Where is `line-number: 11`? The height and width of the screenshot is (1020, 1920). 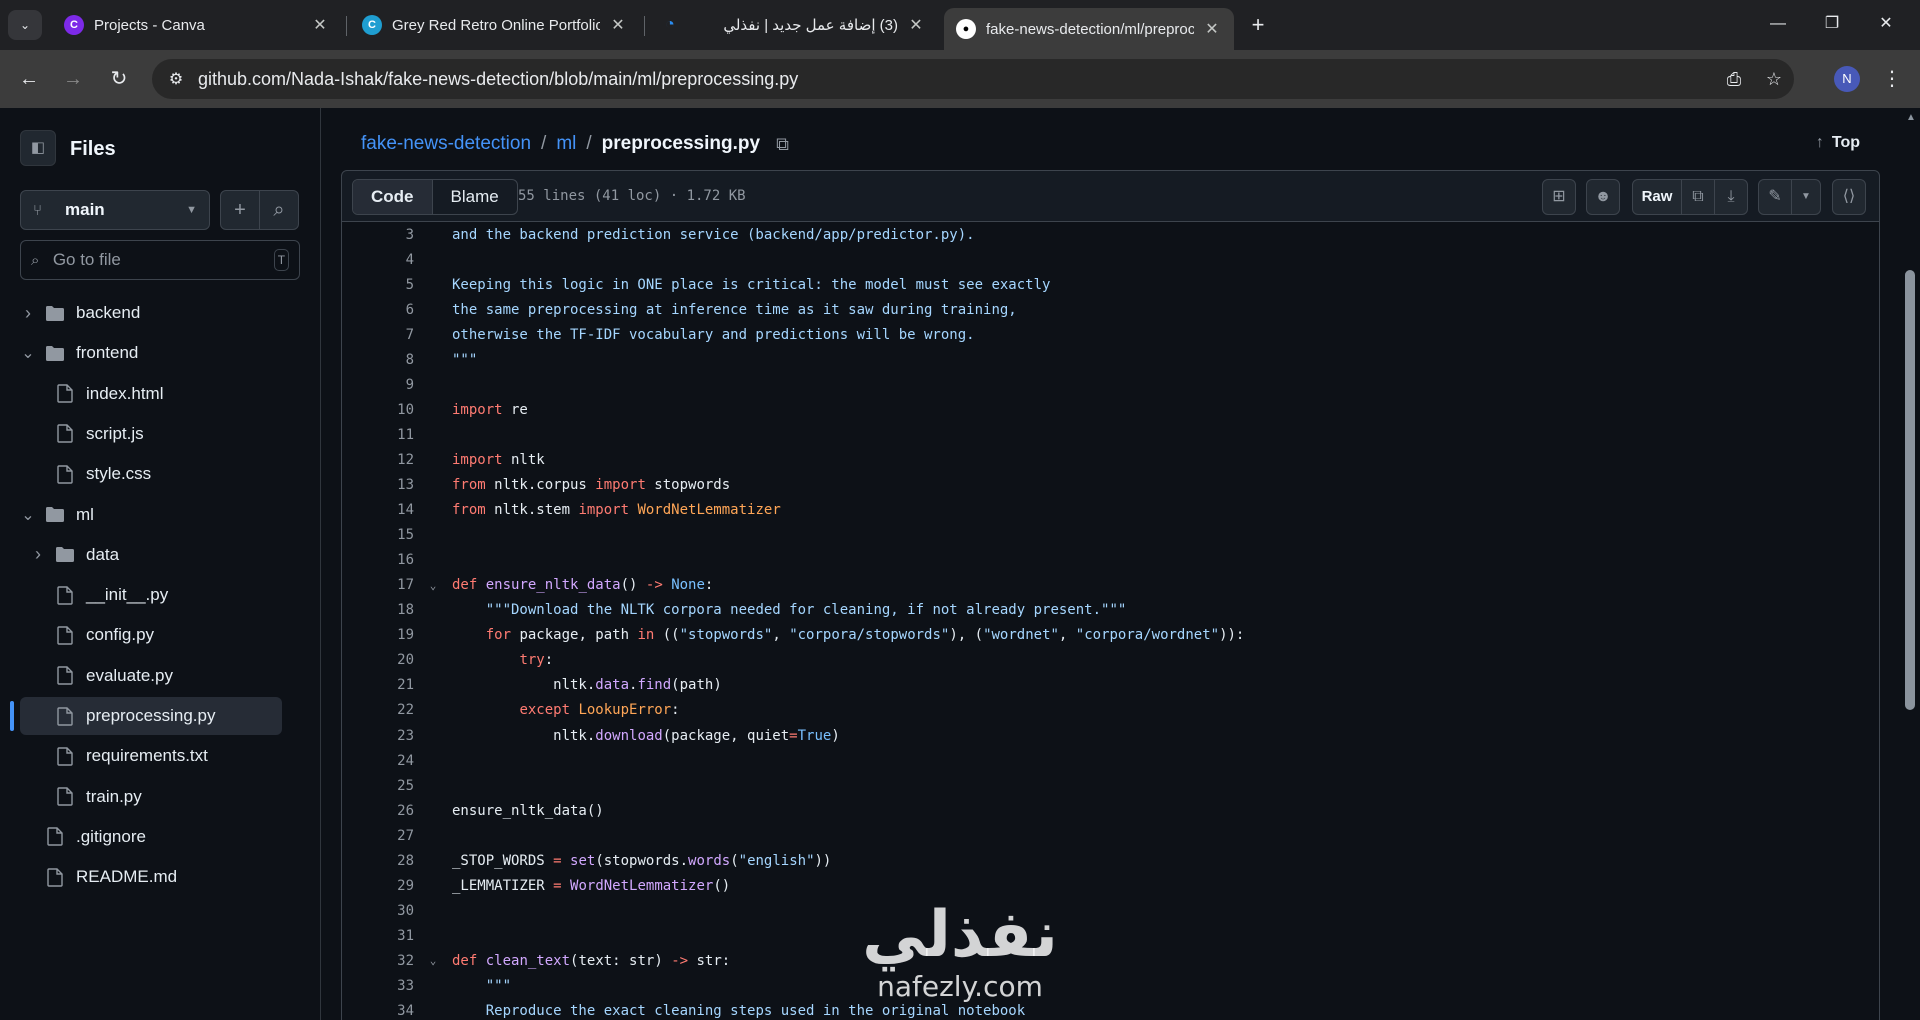
line-number: 11 is located at coordinates (378, 435).